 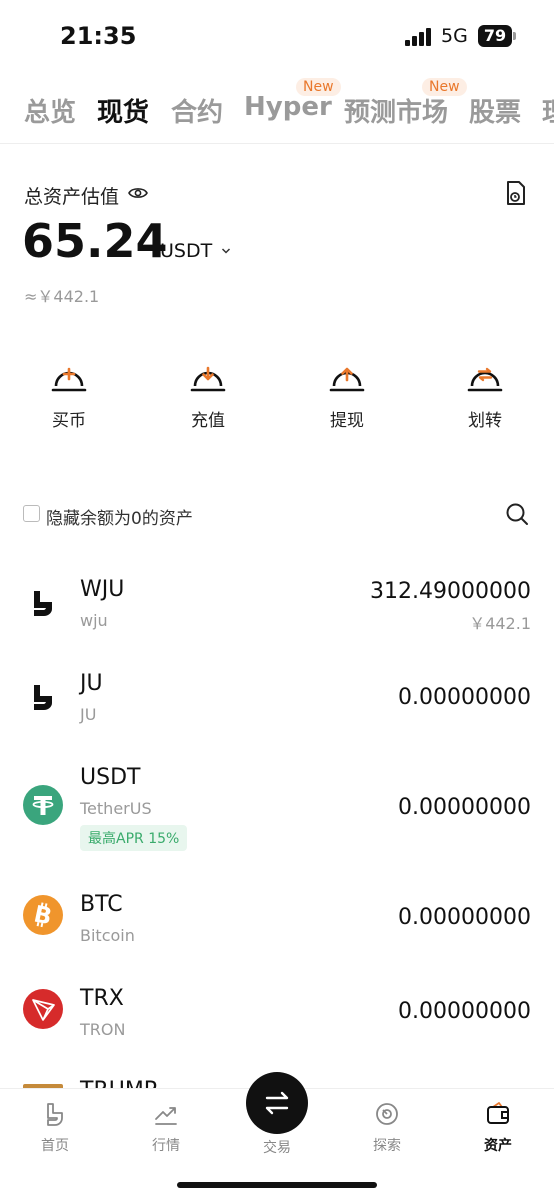 What do you see at coordinates (72, 197) in the screenshot?
I see `total-asset-label: 总资产估值` at bounding box center [72, 197].